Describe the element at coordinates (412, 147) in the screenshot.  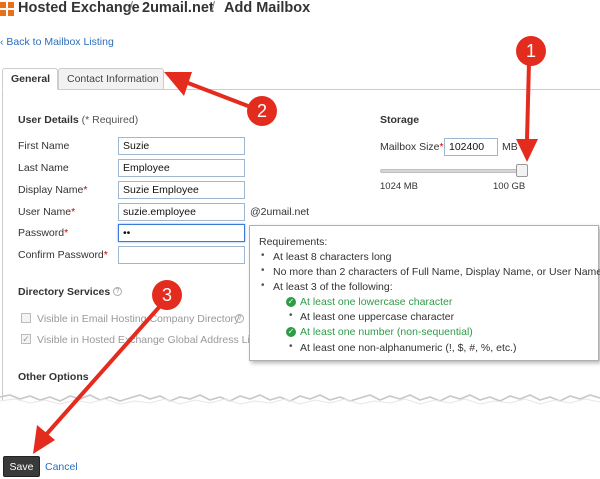
I see `mailbox-size-label: Mailbox Size*` at that location.